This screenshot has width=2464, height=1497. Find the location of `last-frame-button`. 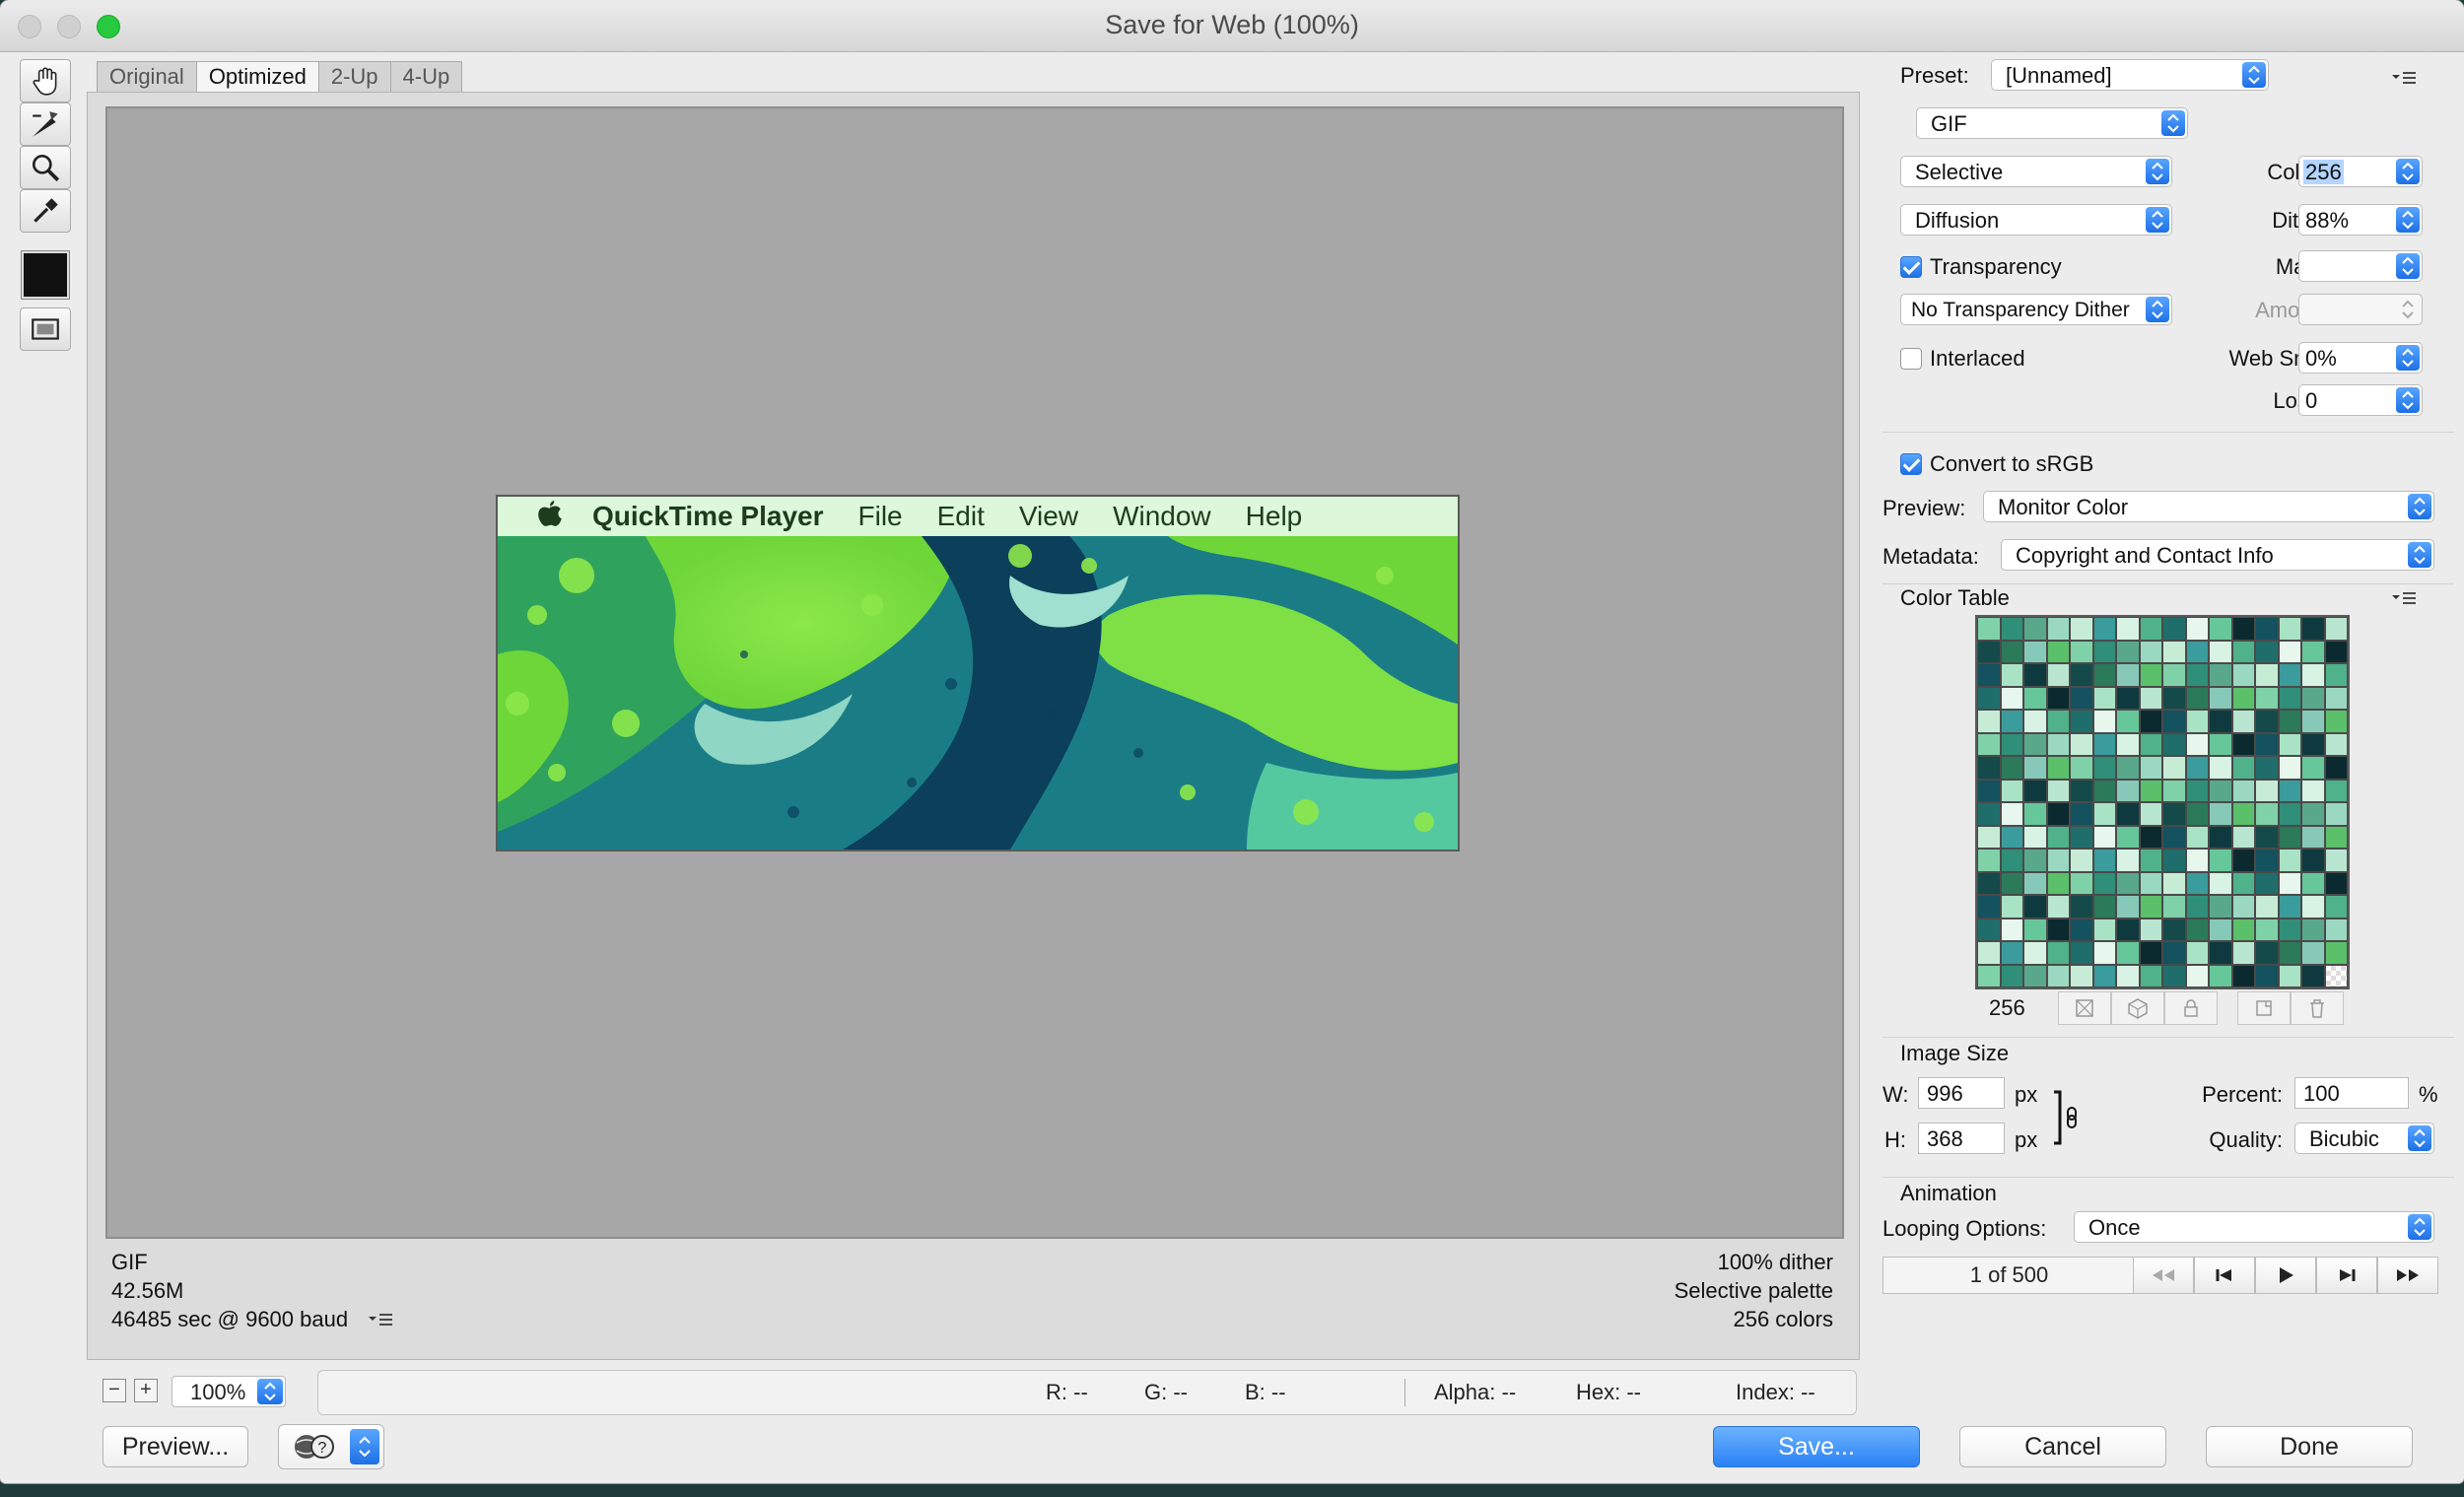

last-frame-button is located at coordinates (2407, 1275).